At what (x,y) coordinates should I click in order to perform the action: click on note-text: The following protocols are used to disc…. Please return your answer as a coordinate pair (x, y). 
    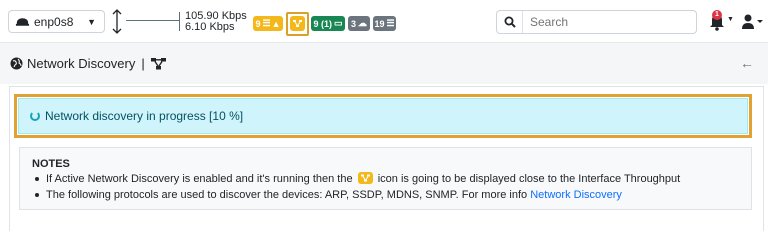
    Looking at the image, I should click on (287, 195).